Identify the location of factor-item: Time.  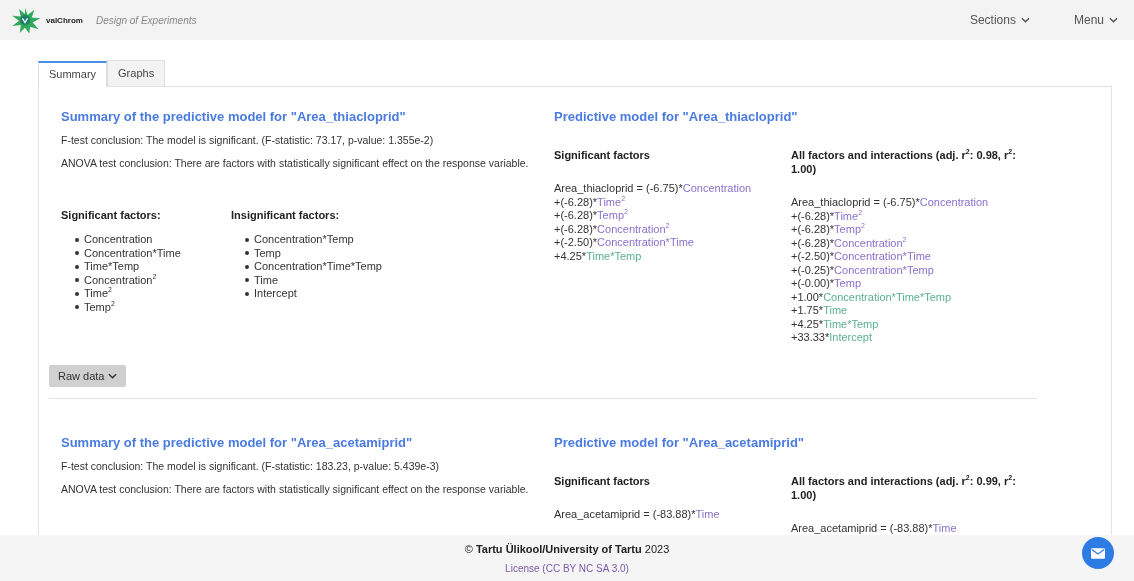
(266, 280).